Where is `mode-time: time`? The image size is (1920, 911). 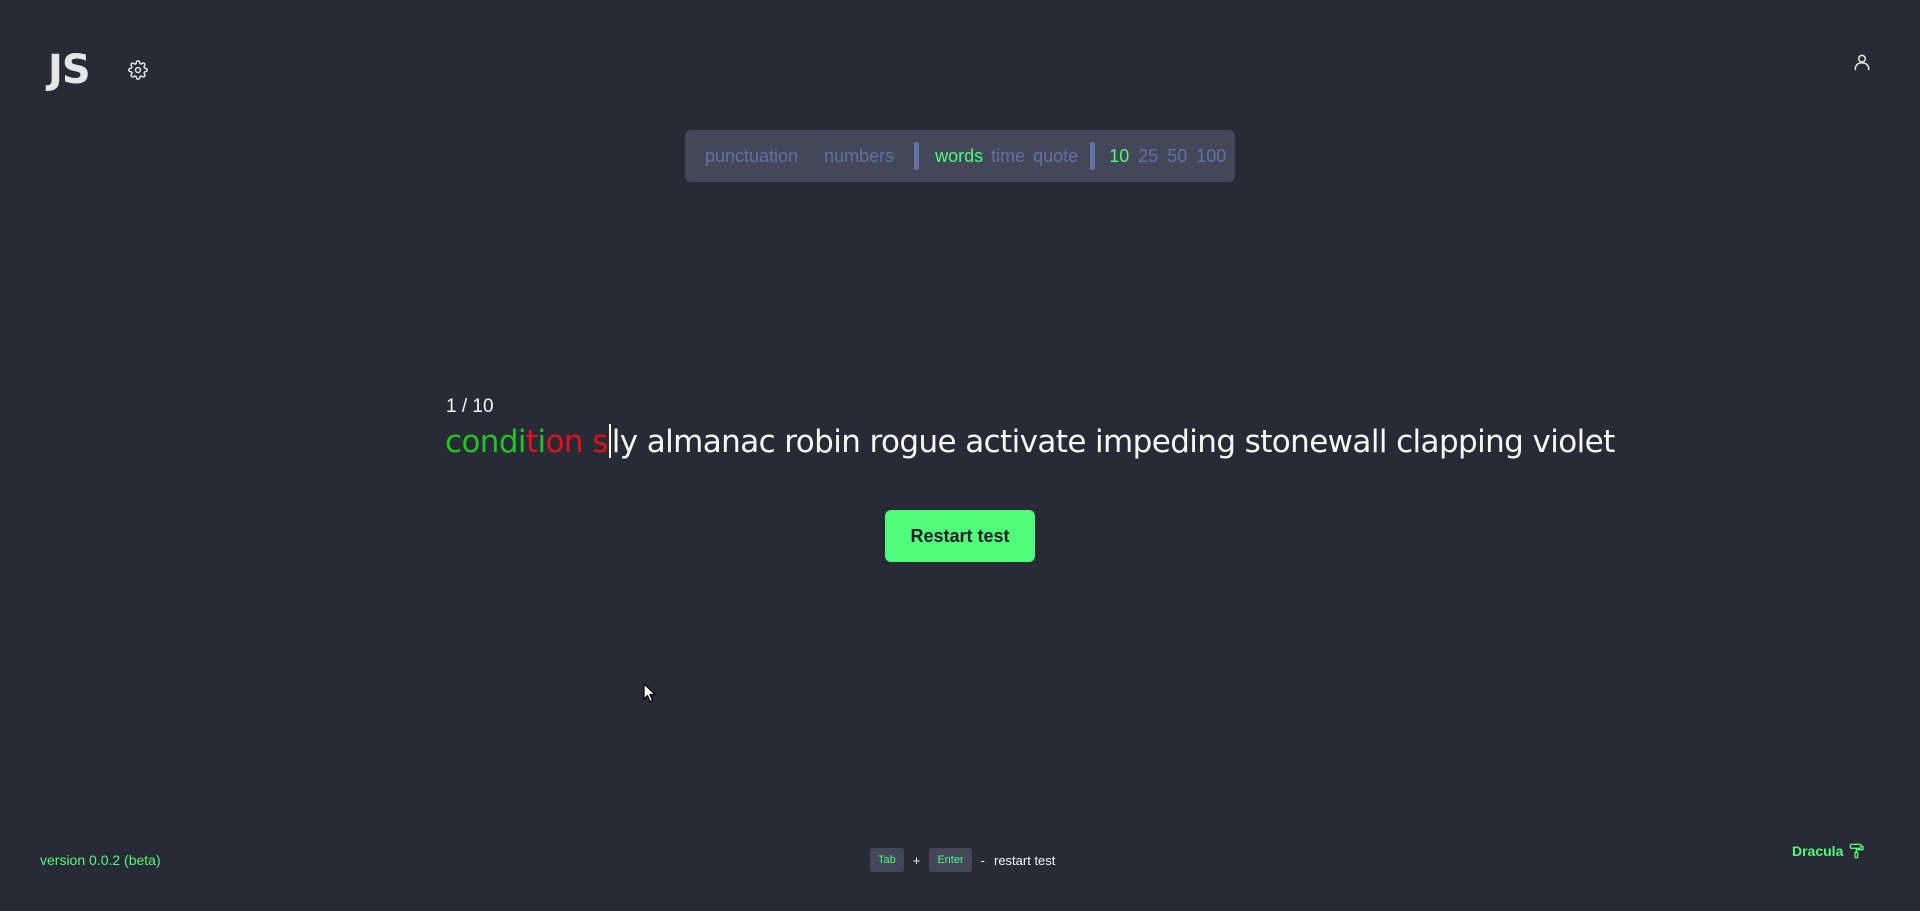
mode-time: time is located at coordinates (1008, 156).